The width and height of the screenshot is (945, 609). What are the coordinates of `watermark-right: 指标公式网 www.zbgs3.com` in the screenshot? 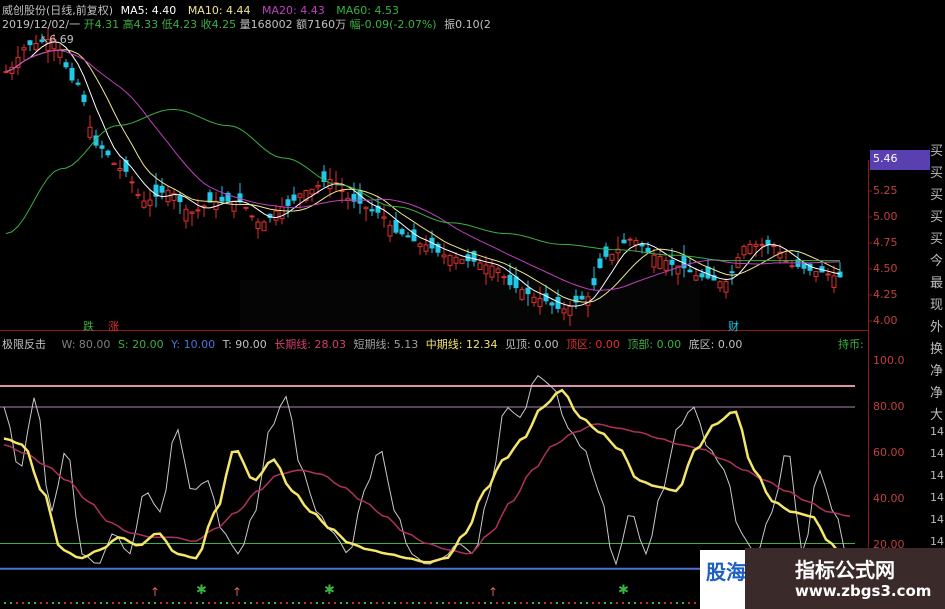 It's located at (845, 578).